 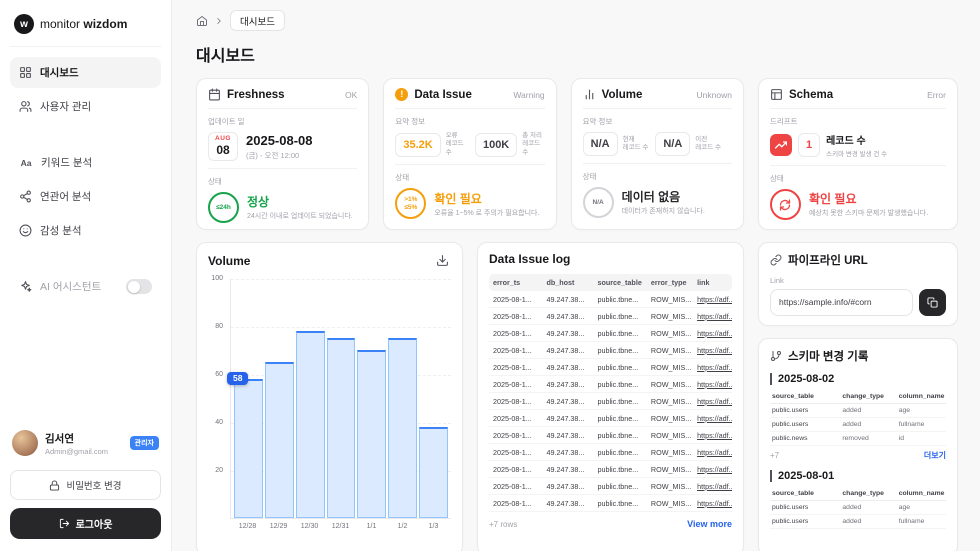 I want to click on chart-x-axis: 12/28 12/29 12/30 12/31 1/1 1/2 1/3, so click(x=340, y=526).